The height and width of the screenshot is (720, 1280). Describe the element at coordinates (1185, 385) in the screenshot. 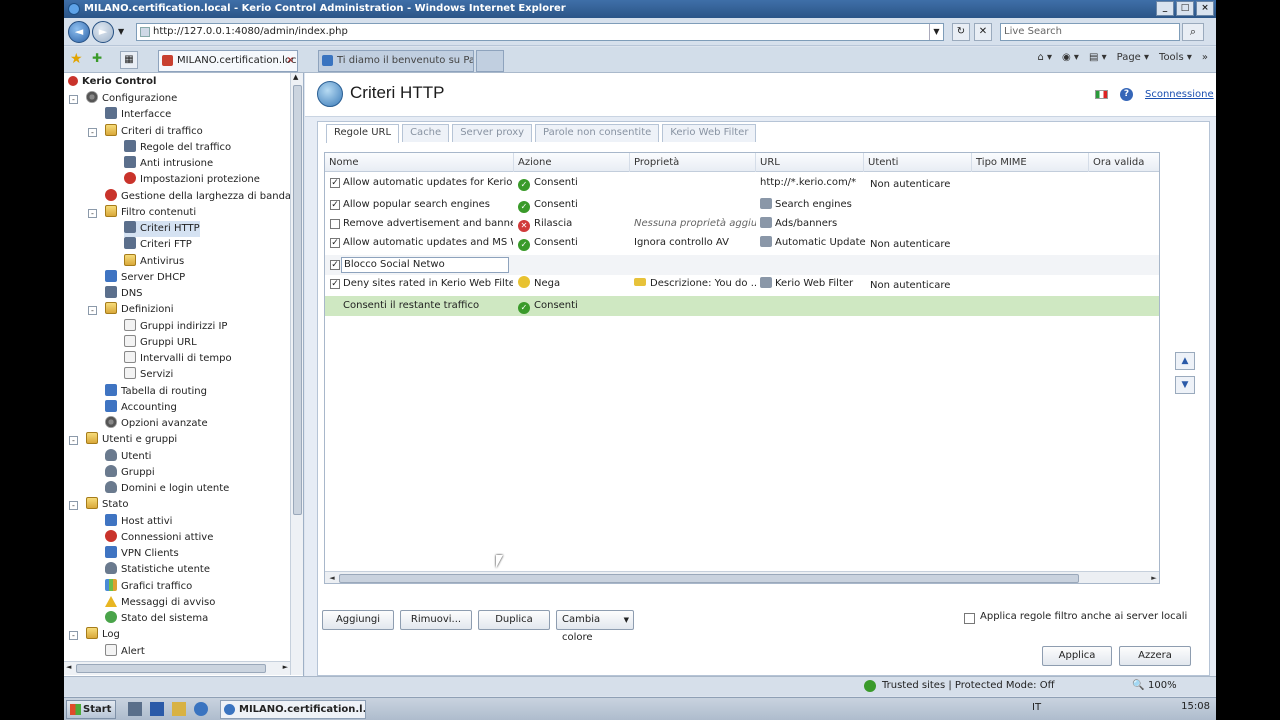

I see `move-down-button: ▼` at that location.